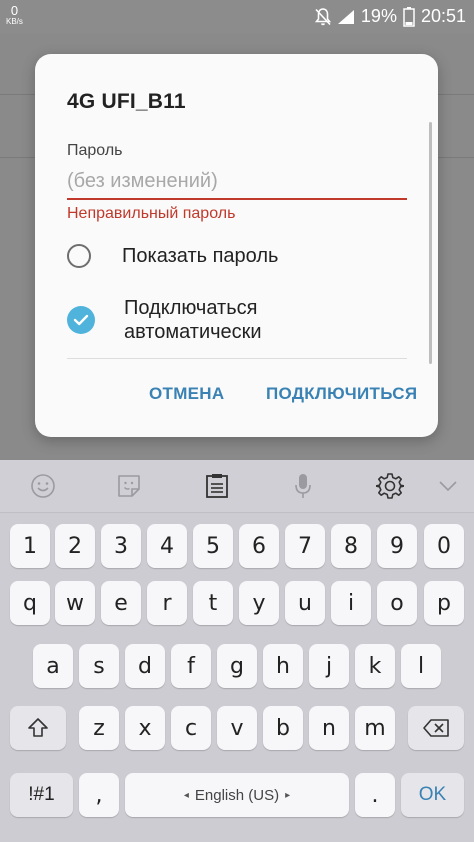 The width and height of the screenshot is (474, 842). What do you see at coordinates (448, 486) in the screenshot?
I see `chevron-down-icon` at bounding box center [448, 486].